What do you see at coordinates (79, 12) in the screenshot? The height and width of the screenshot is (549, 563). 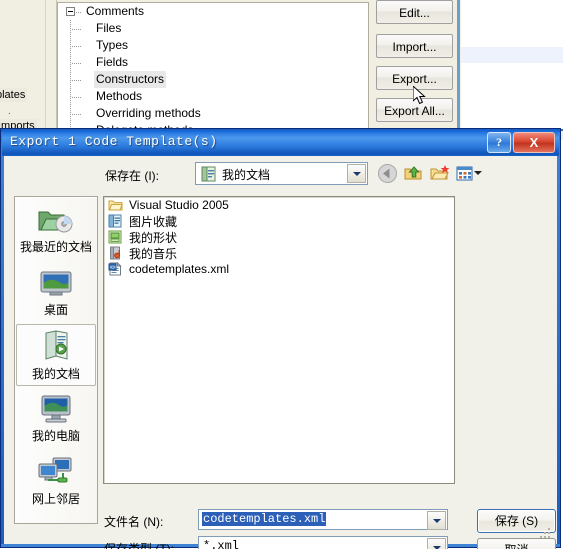 I see `tree-dash` at bounding box center [79, 12].